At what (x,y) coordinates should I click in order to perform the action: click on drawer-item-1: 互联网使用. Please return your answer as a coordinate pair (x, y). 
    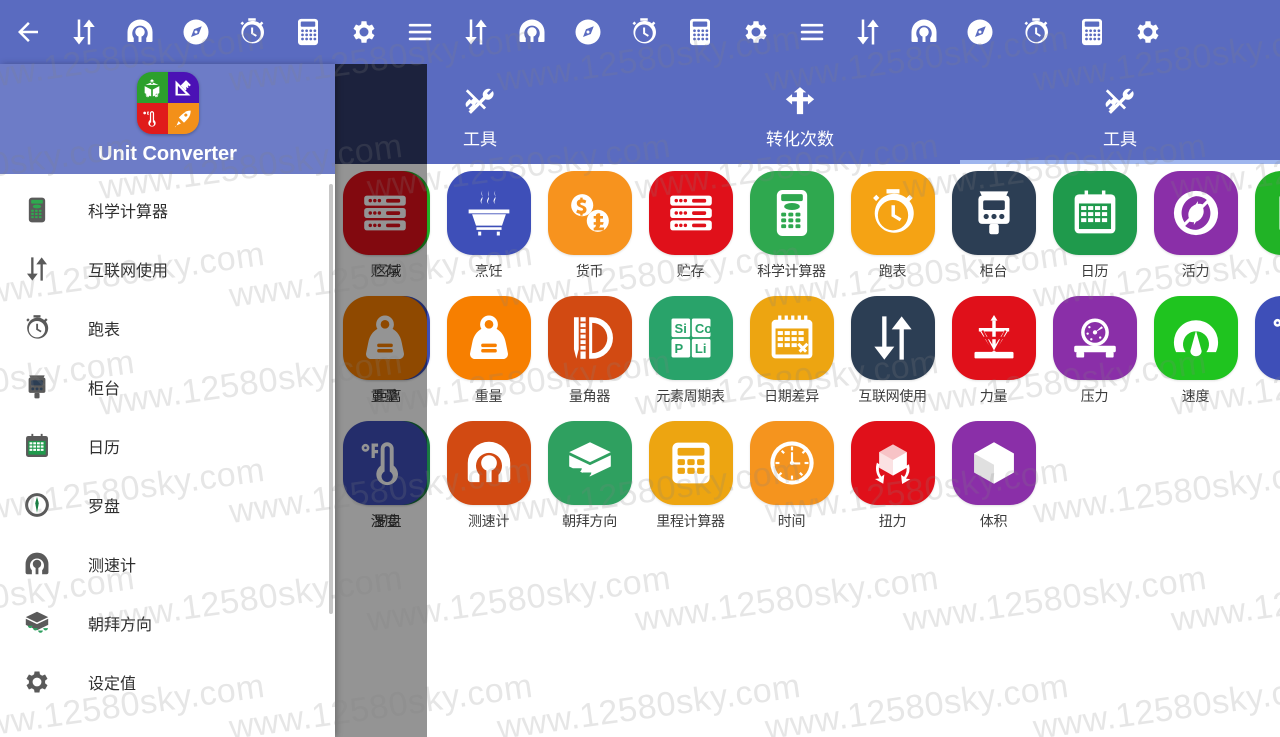
    Looking at the image, I should click on (167, 268).